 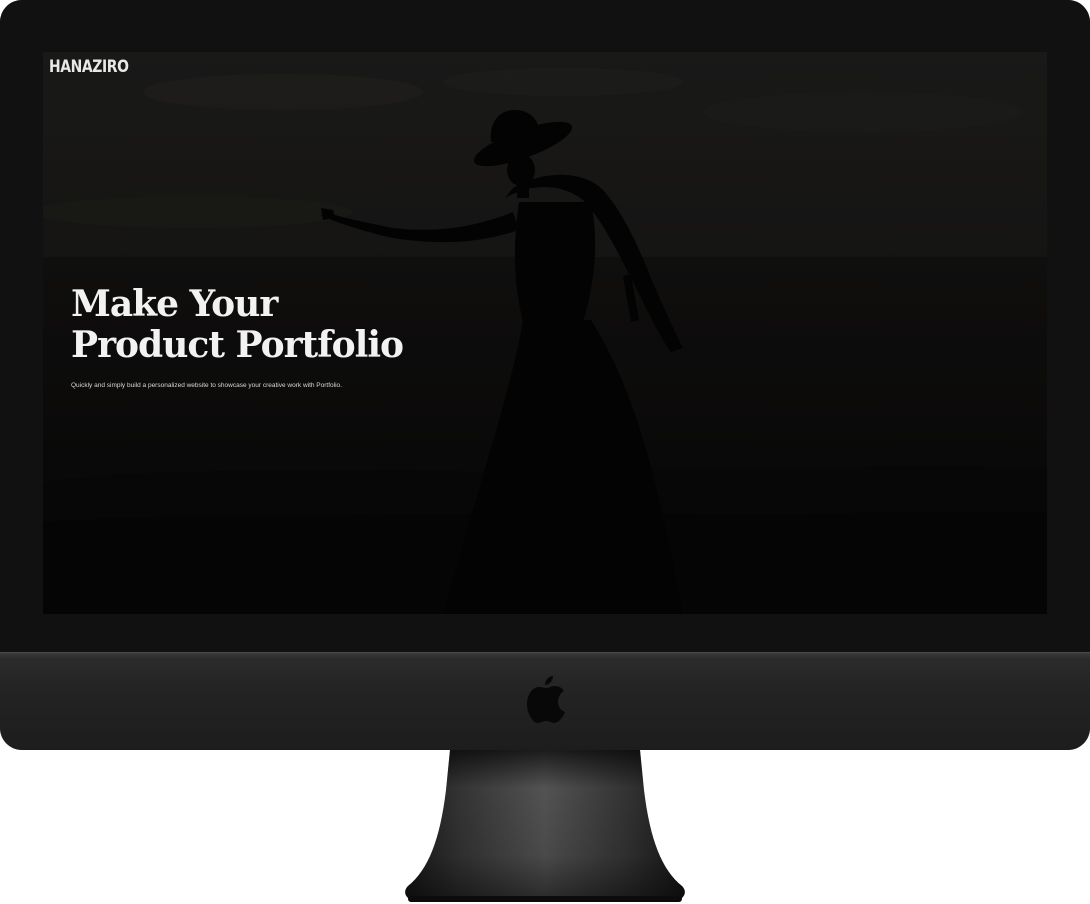 I want to click on hero-title-line-1: Make Your, so click(x=174, y=304).